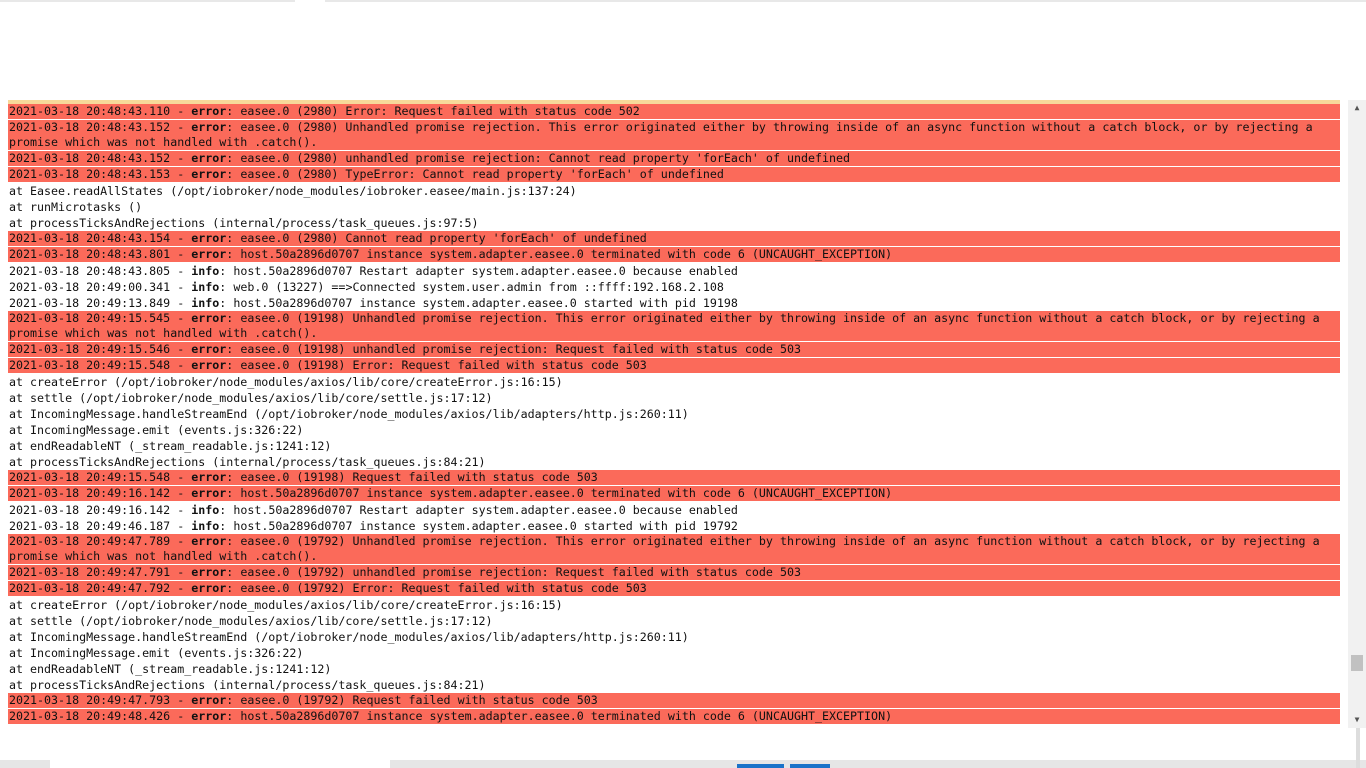  What do you see at coordinates (90, 572) in the screenshot?
I see `log-timestamp: 2021-03-18 20:49:47.791` at bounding box center [90, 572].